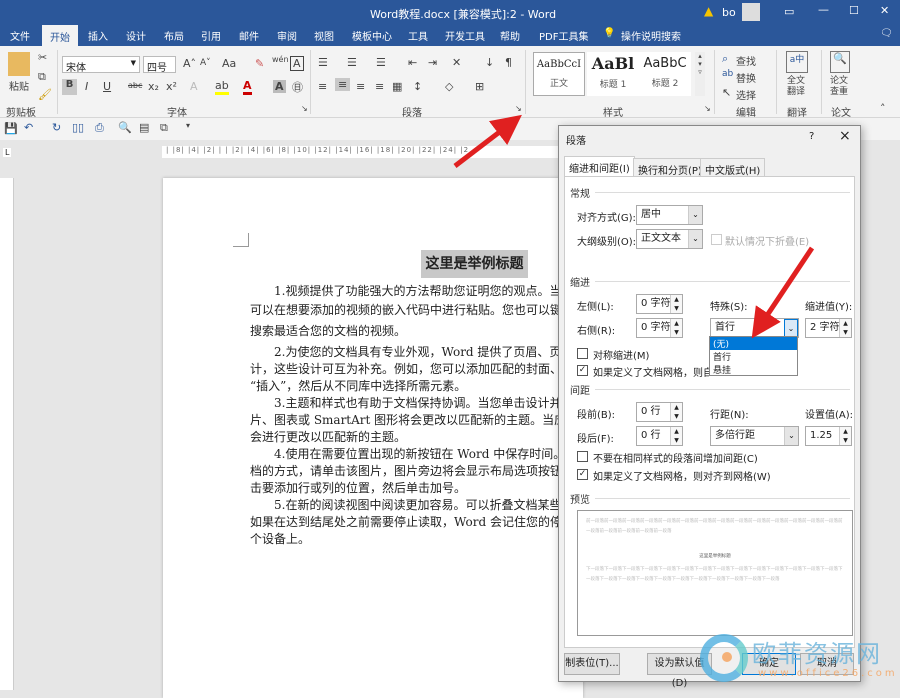 Image resolution: width=900 pixels, height=698 pixels. I want to click on watermark-logo: 欧菲资源网 www.office26.com, so click(800, 661).